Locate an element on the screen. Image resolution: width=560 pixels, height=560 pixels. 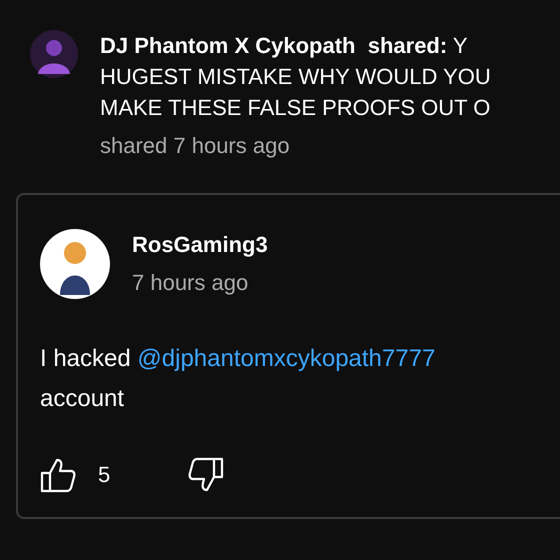
thumbs-down-icon is located at coordinates (206, 475).